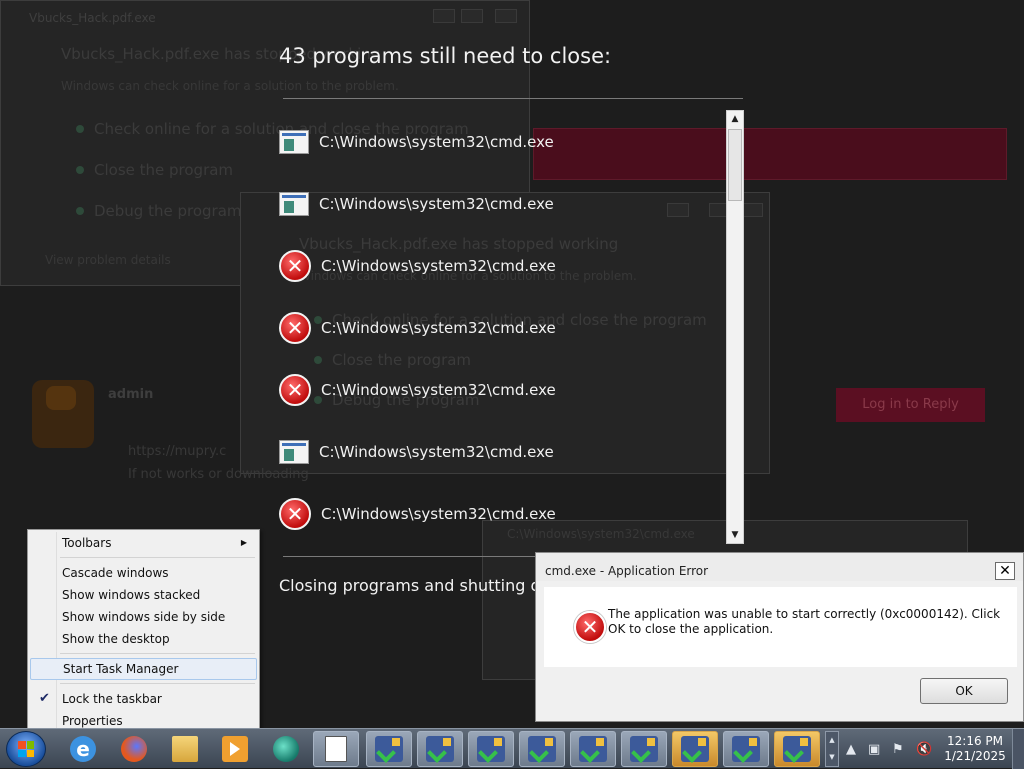  I want to click on taskbar-media-player, so click(235, 749).